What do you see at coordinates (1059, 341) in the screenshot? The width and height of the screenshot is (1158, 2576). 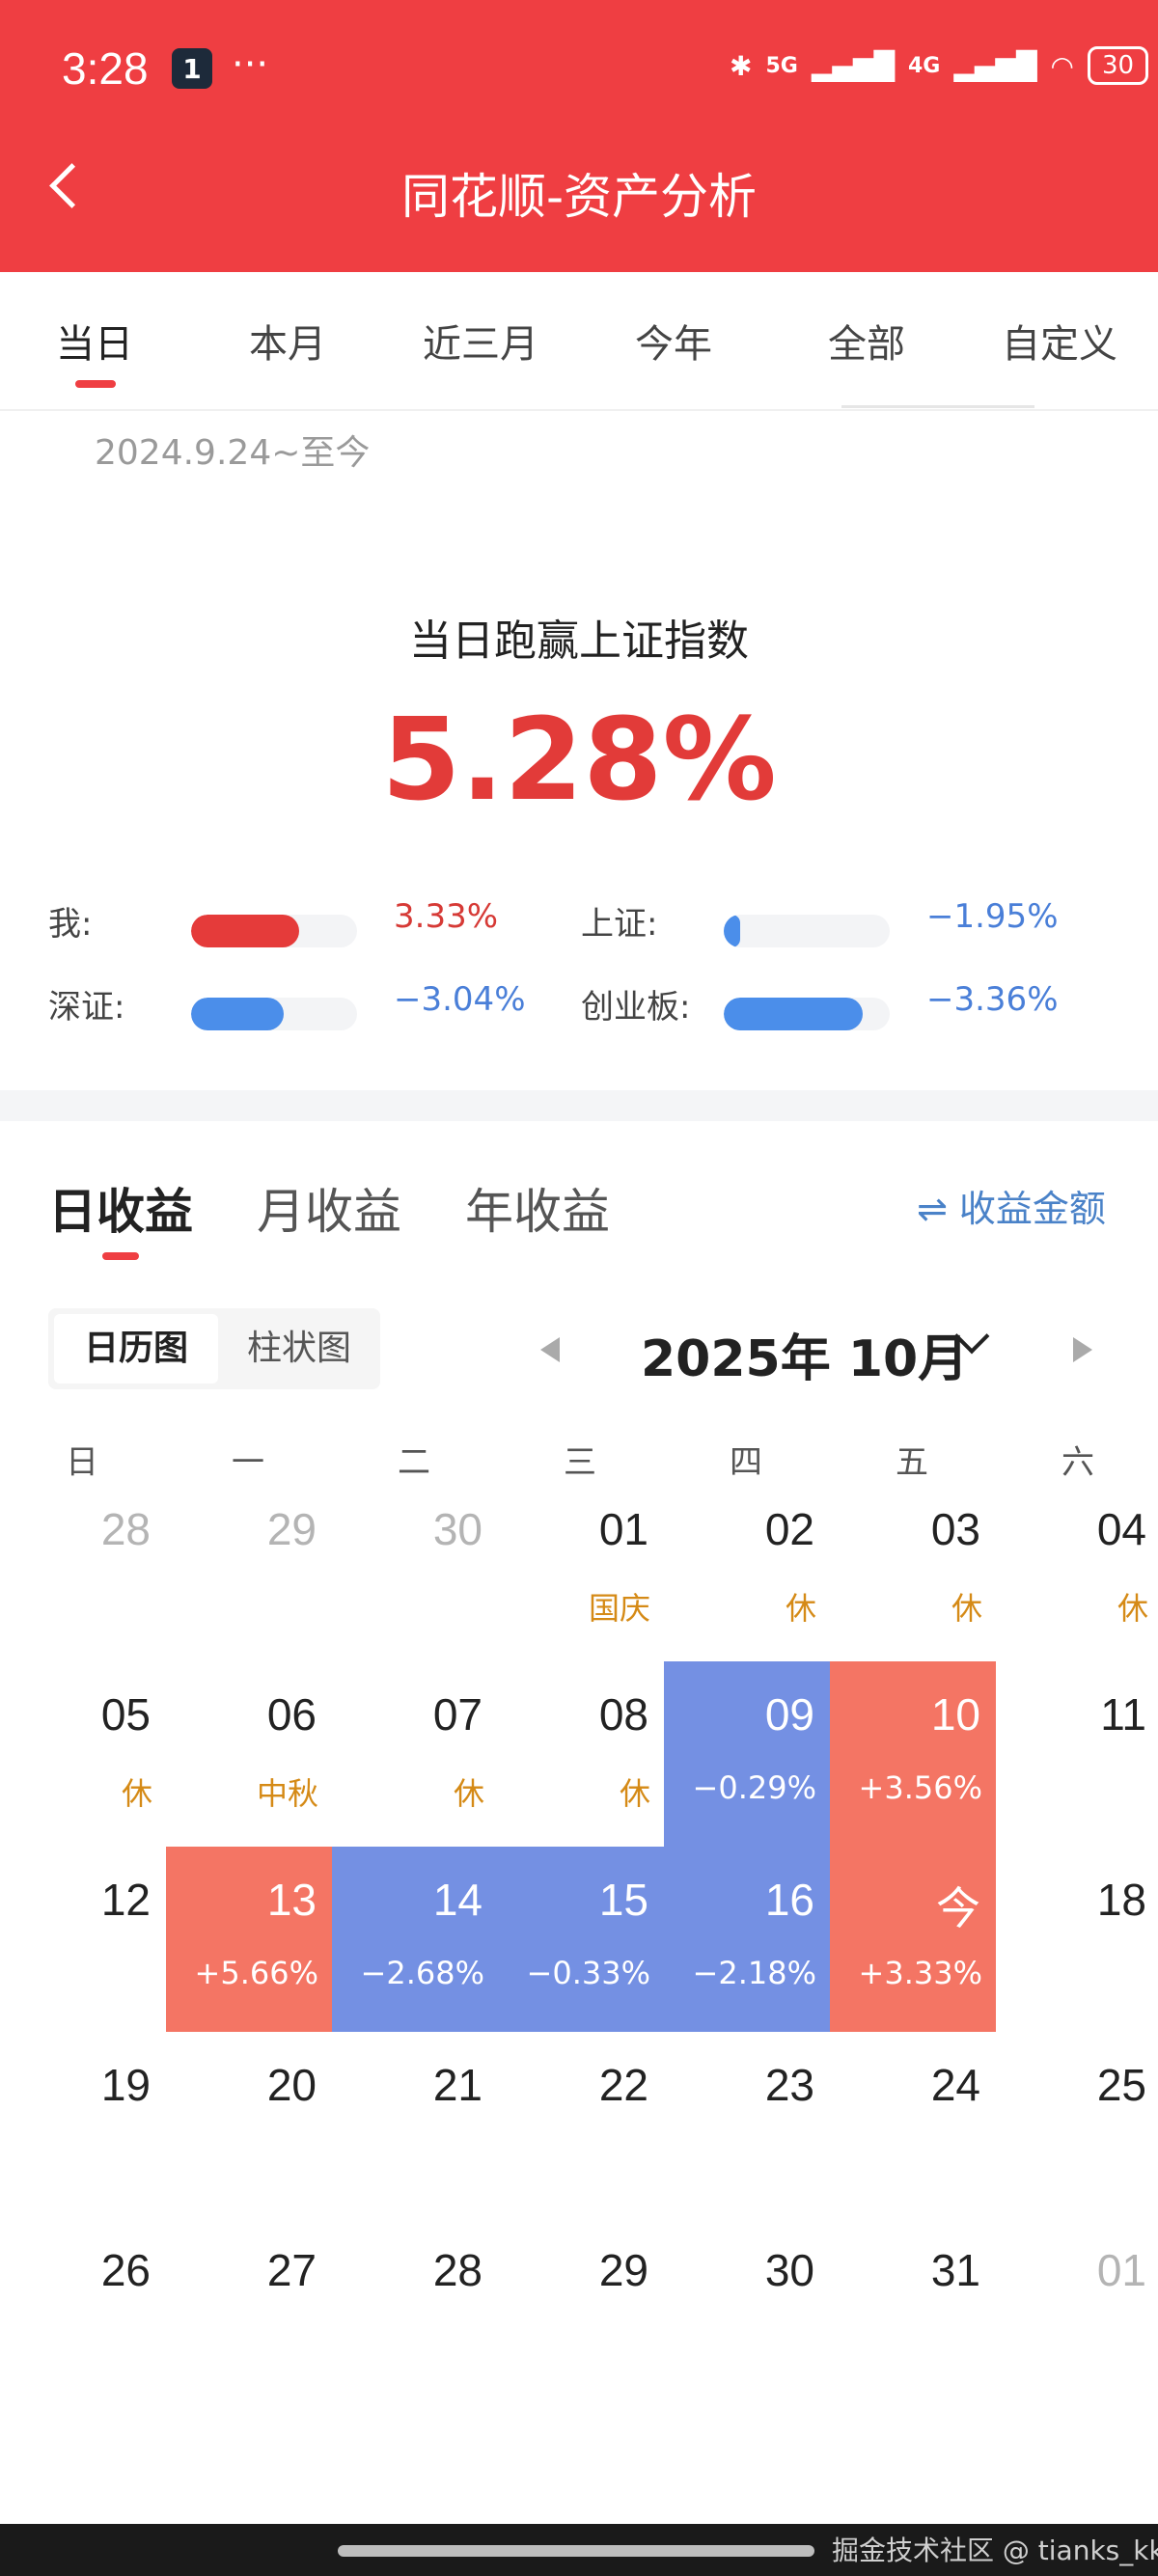 I see `tab-custom: 自定义` at bounding box center [1059, 341].